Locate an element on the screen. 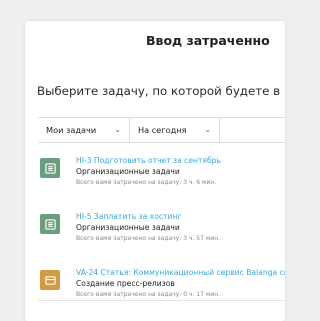 Image resolution: width=320 pixels, height=321 pixels. filter-bar: Мои задачи ⌄ На сегодня ⌄ is located at coordinates (161, 130).